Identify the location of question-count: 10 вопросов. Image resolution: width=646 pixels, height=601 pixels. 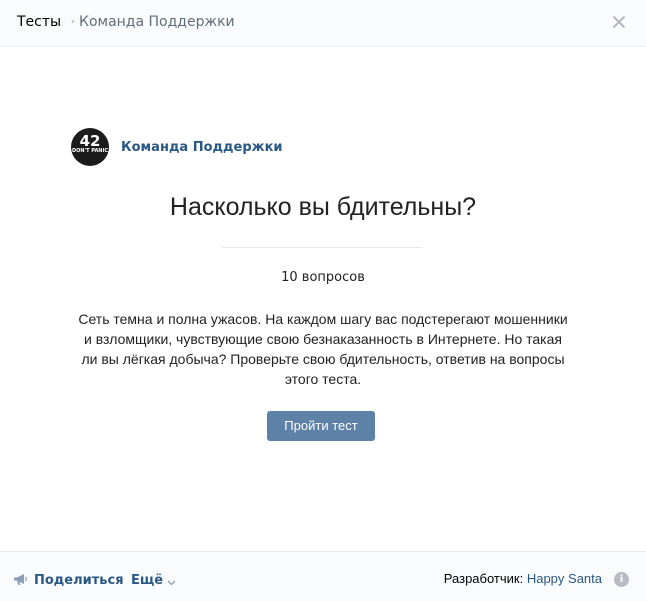
(323, 277).